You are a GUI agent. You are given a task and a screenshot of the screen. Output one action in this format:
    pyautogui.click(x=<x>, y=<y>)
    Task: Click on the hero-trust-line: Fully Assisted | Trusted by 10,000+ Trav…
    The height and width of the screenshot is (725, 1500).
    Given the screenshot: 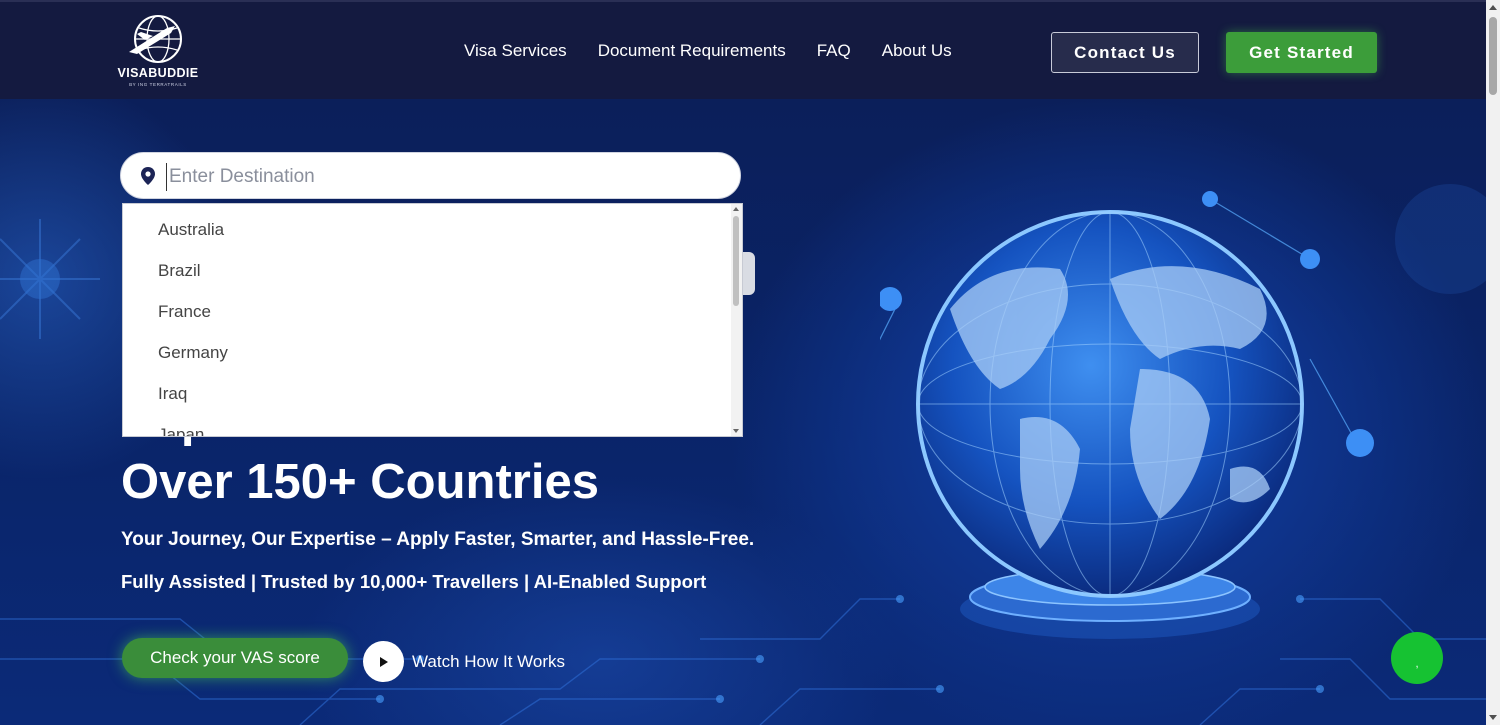 What is the action you would take?
    pyautogui.click(x=414, y=581)
    